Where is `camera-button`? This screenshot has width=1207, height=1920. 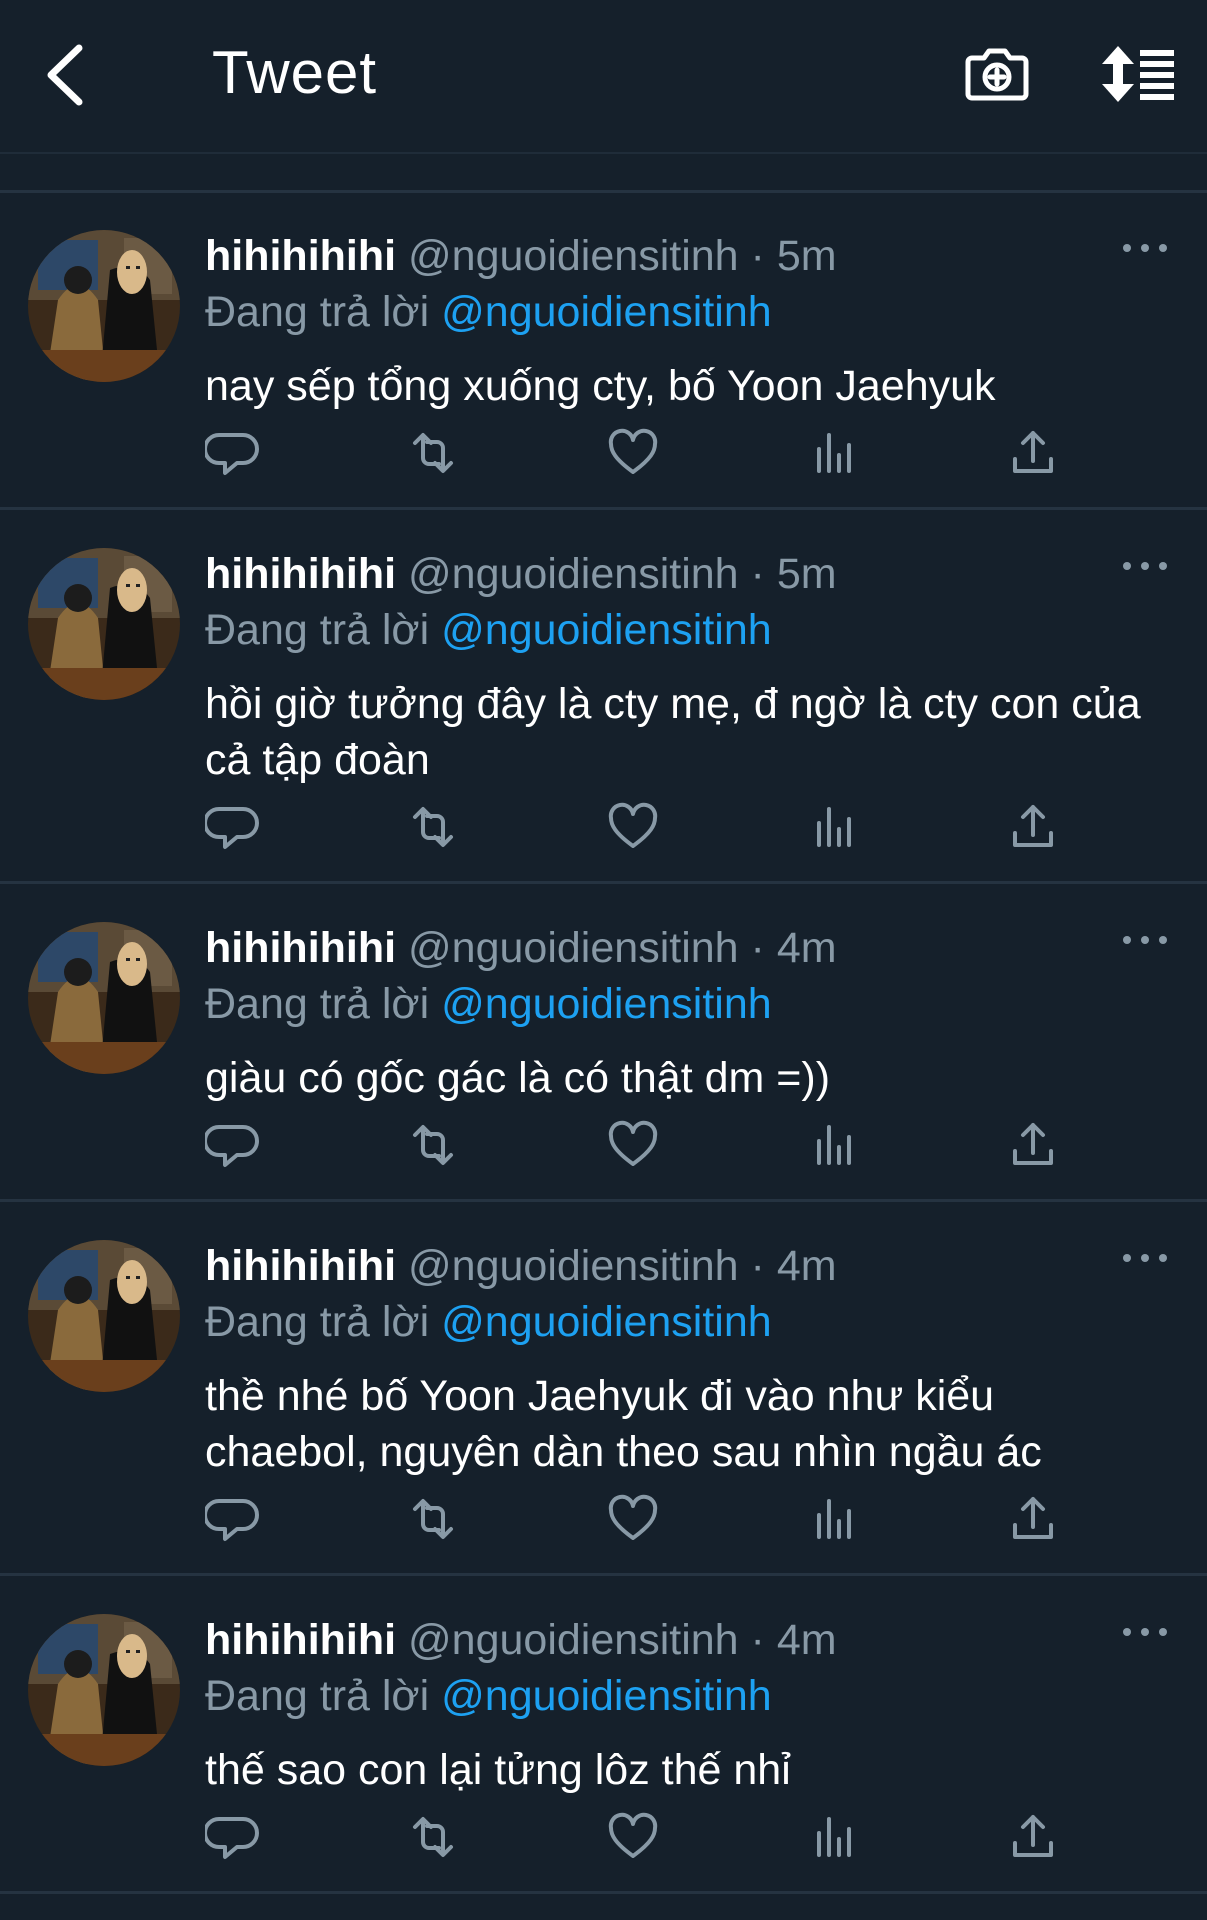 camera-button is located at coordinates (997, 73).